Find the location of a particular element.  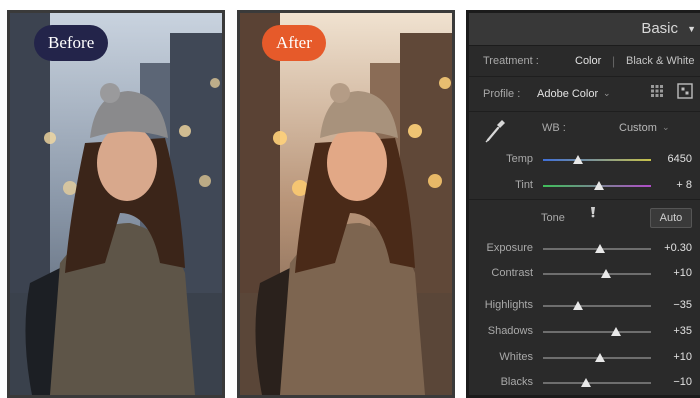

profile-select: Adobe Color is located at coordinates (567, 94).